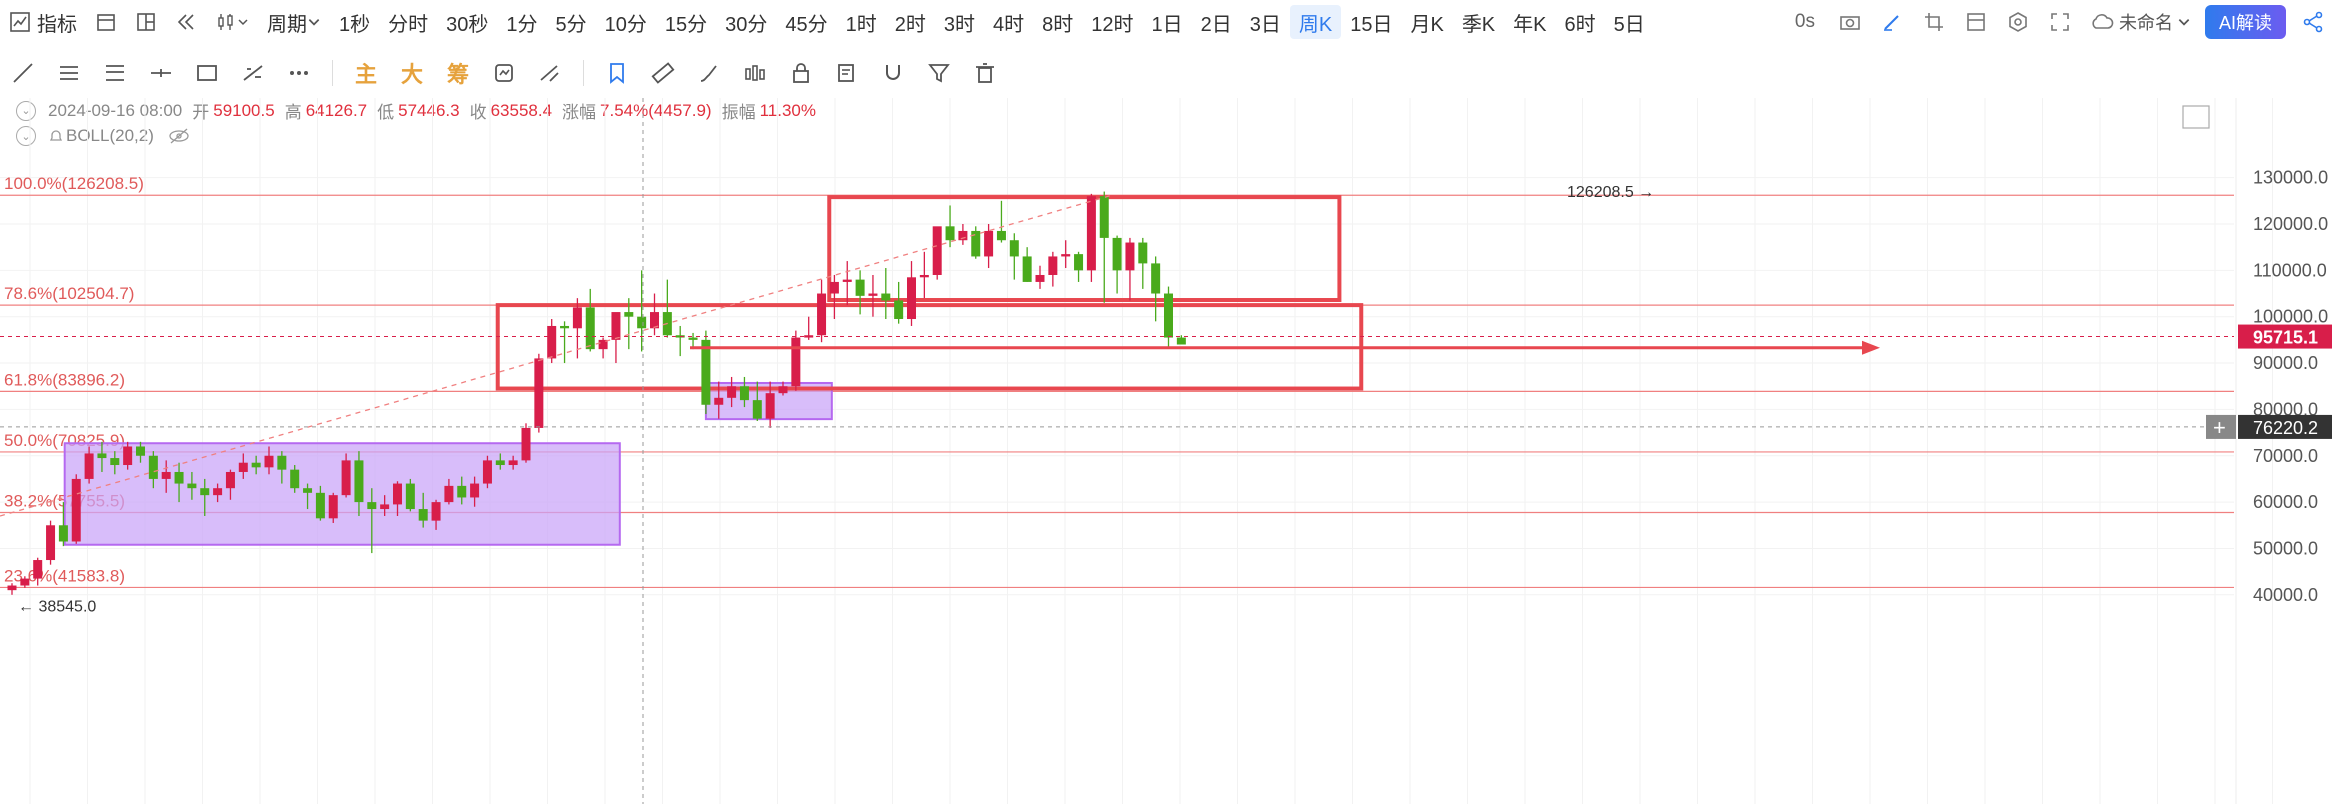 Image resolution: width=2334 pixels, height=804 pixels. Describe the element at coordinates (332, 73) in the screenshot. I see `divider` at that location.